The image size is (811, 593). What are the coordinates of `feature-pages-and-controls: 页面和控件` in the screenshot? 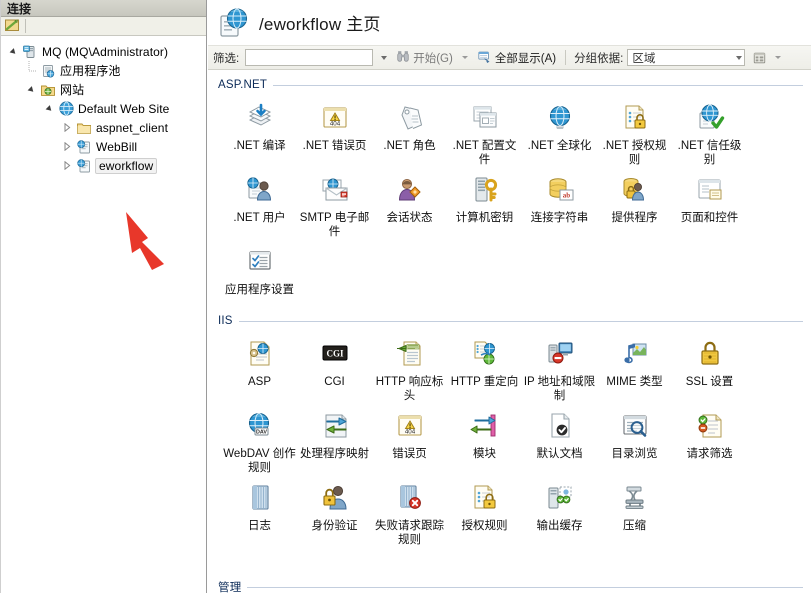 It's located at (709, 203).